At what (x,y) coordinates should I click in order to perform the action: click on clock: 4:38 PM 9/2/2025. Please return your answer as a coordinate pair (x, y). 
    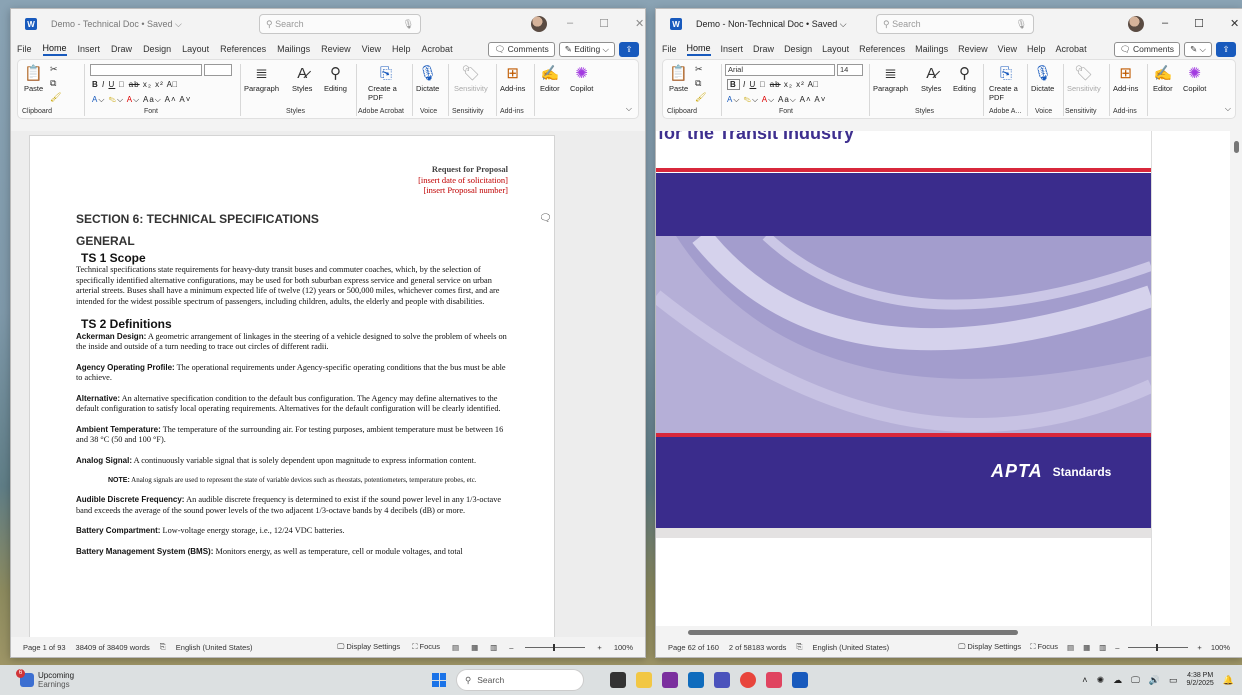
    Looking at the image, I should click on (1200, 680).